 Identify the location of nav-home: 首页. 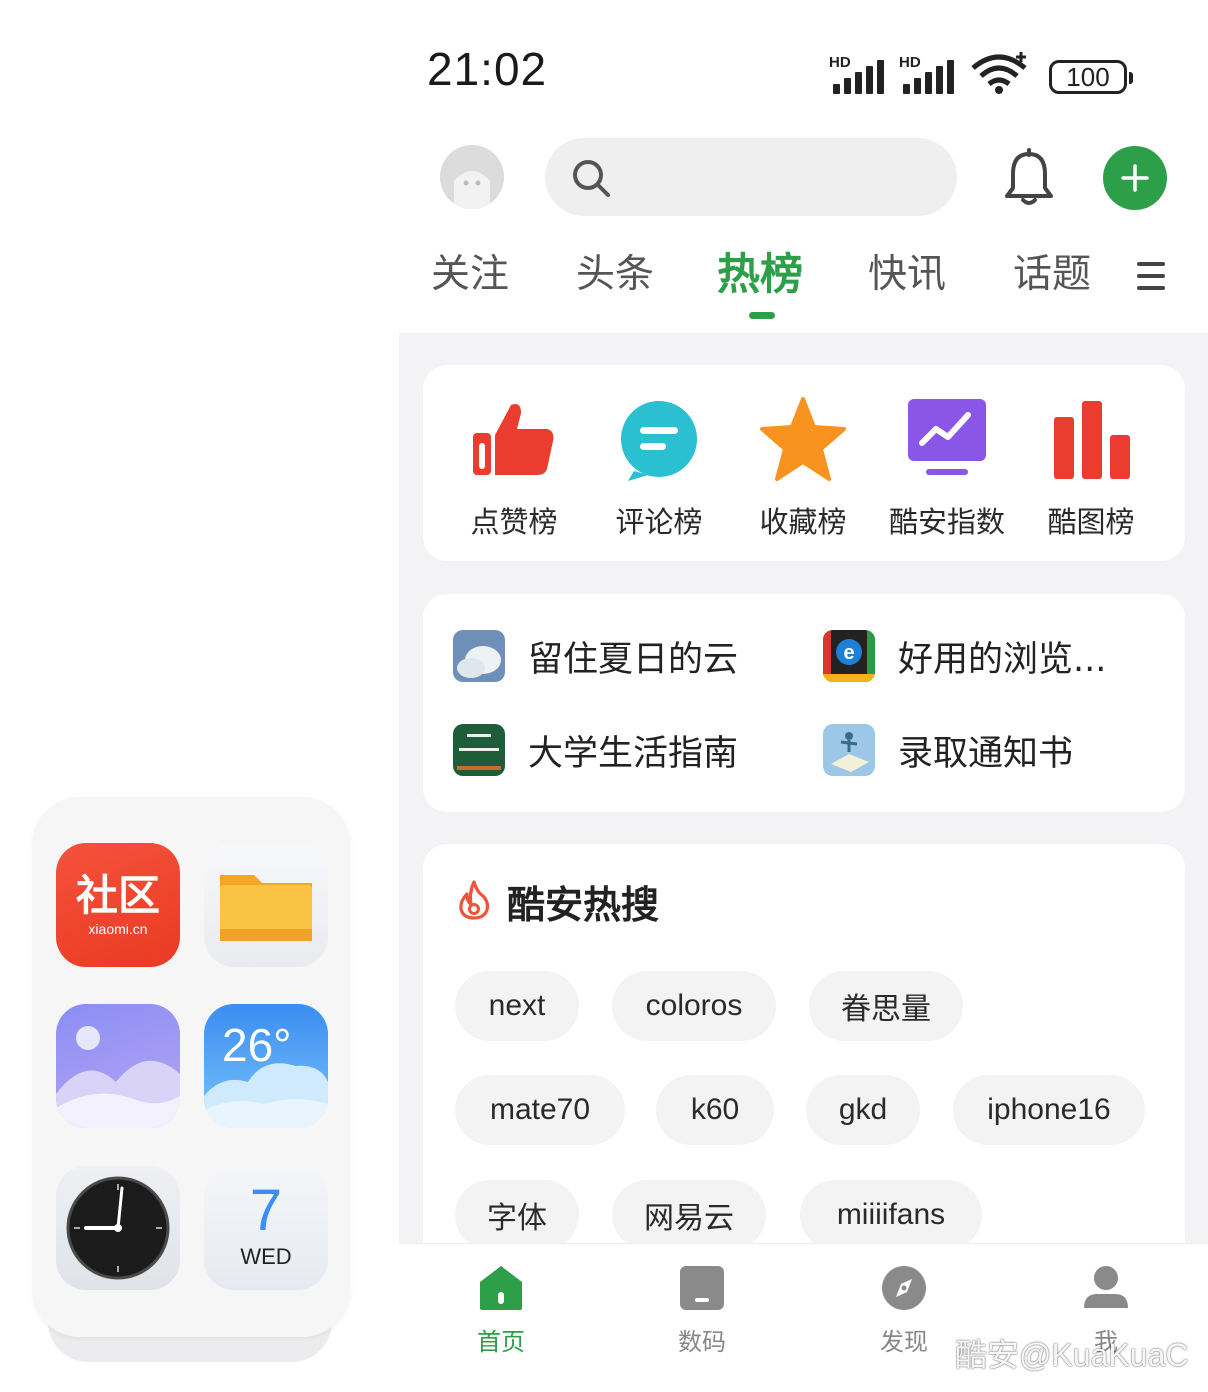
(501, 1310).